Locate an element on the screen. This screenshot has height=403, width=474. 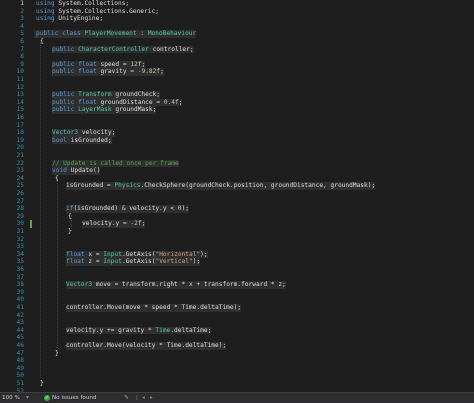
change-marker is located at coordinates (31, 224).